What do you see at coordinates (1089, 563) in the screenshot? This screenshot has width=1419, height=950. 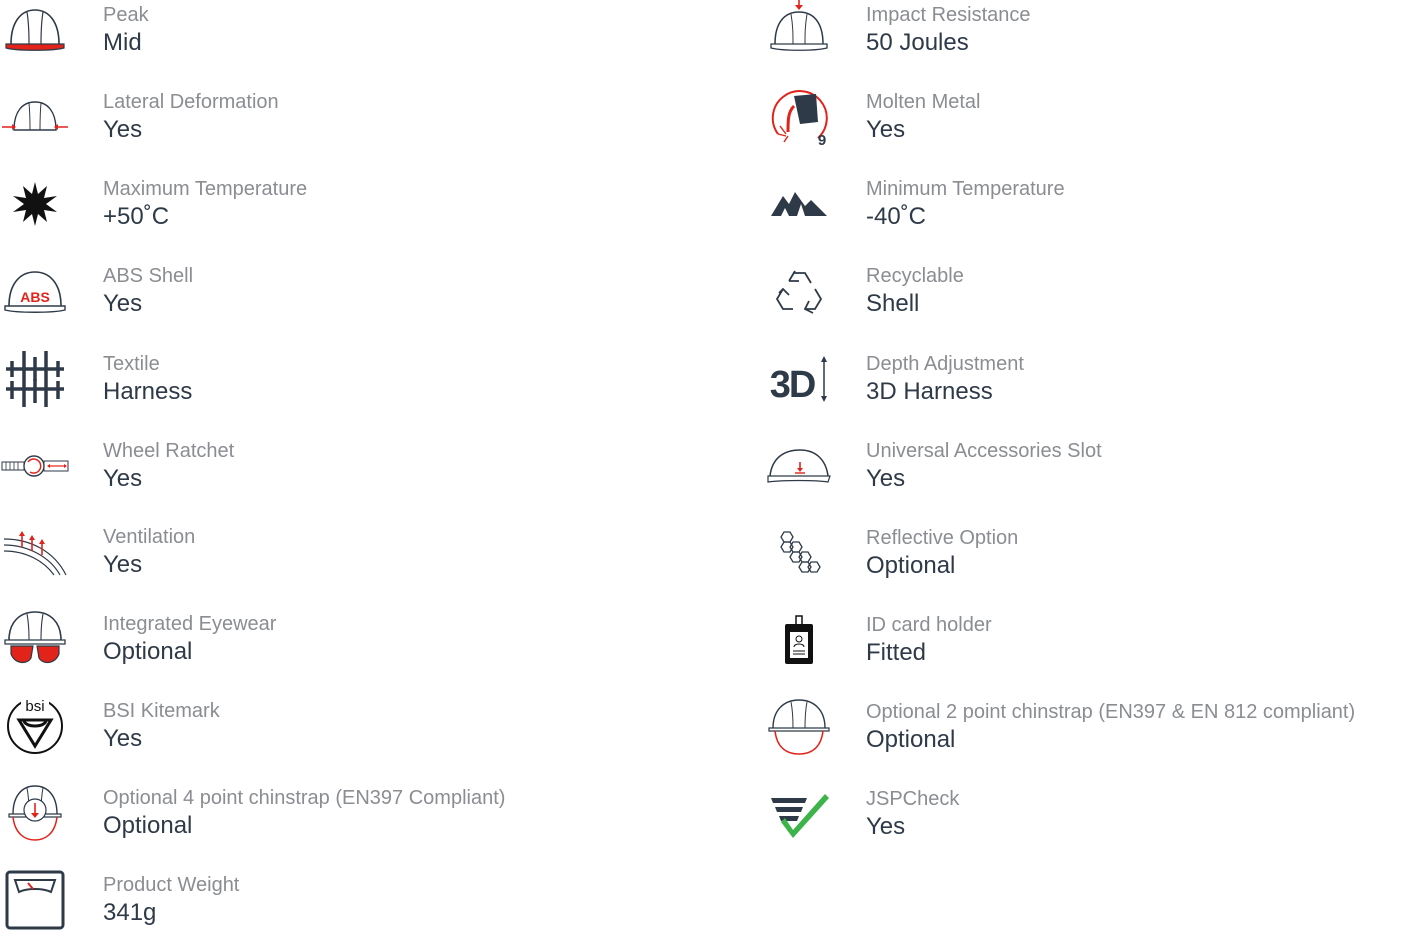 I see `feature-reflective-option: Reflective Option Optional` at bounding box center [1089, 563].